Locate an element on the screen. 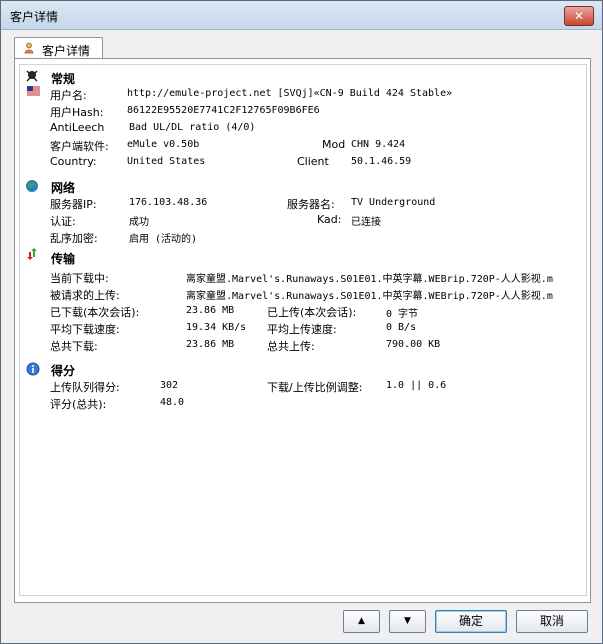 The height and width of the screenshot is (644, 603). move-up-button: ▲ is located at coordinates (361, 621).